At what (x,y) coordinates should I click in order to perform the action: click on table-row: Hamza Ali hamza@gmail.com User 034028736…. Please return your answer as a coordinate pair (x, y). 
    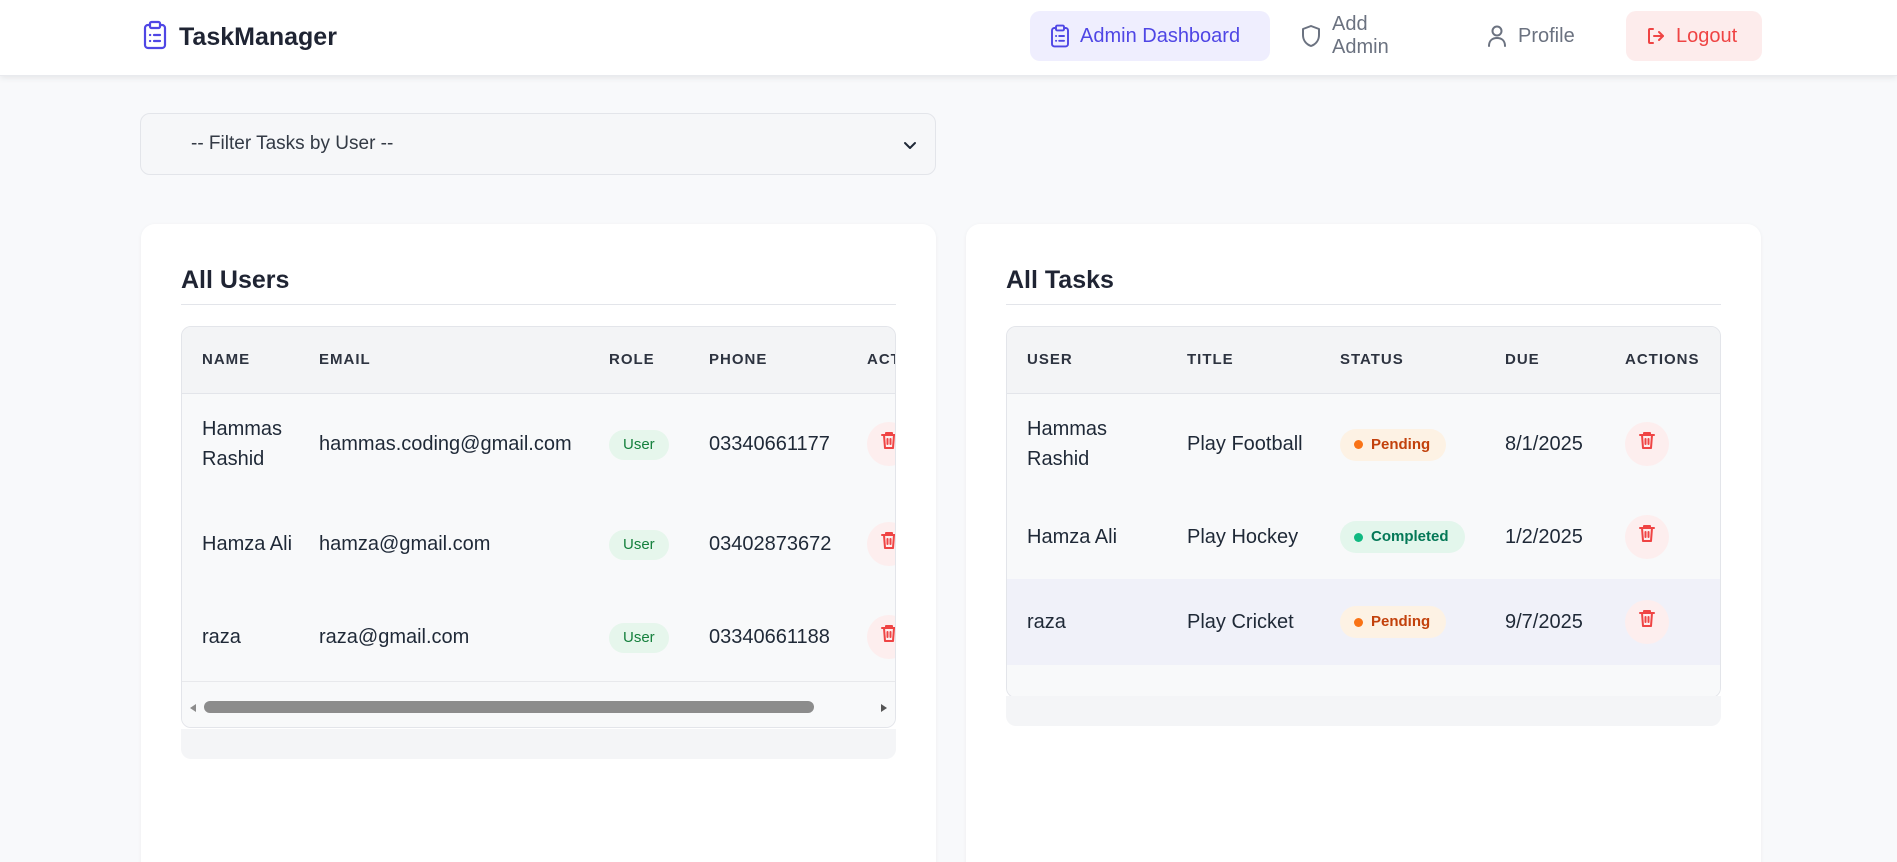
    Looking at the image, I should click on (538, 544).